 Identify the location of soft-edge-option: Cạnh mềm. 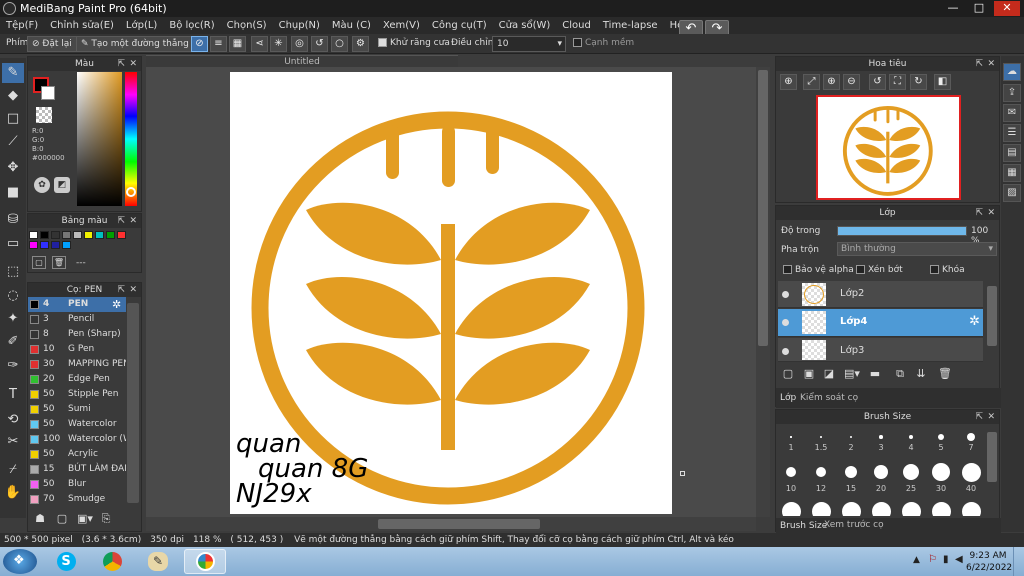
(603, 43).